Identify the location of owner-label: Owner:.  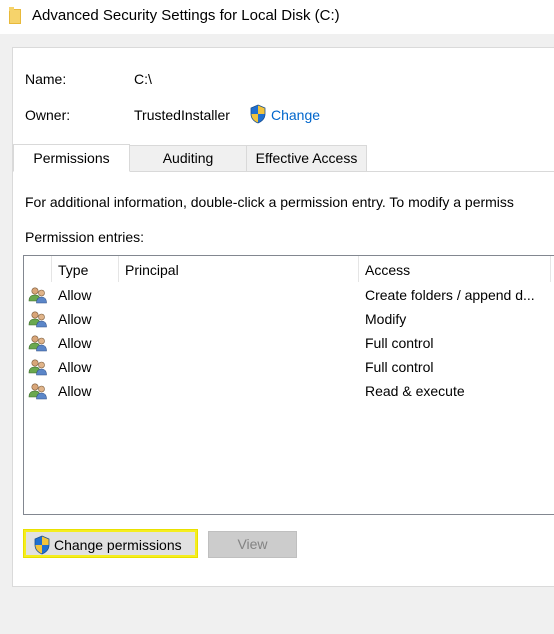
(48, 115).